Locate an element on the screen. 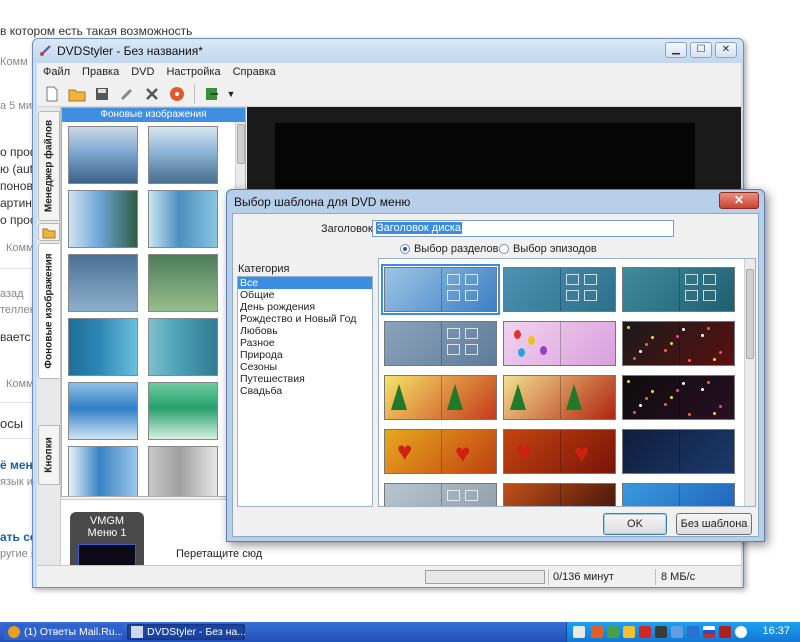  tools-icon is located at coordinates (152, 94).